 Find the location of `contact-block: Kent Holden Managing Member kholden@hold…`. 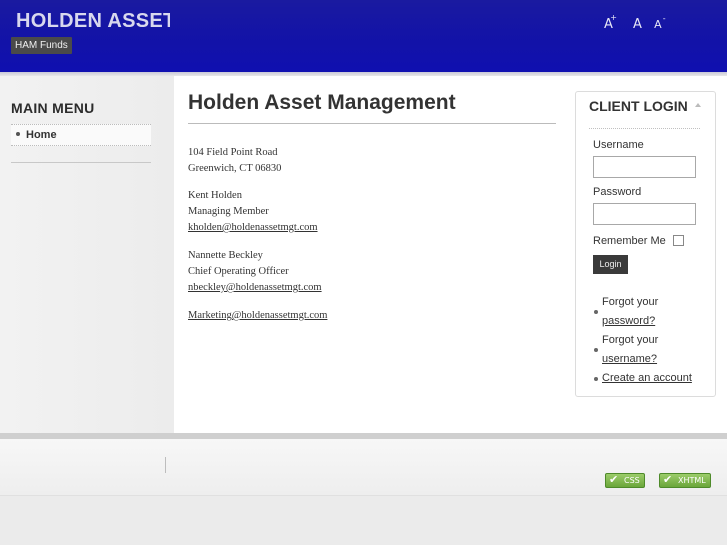

contact-block: Kent Holden Managing Member kholden@hold… is located at coordinates (253, 212).